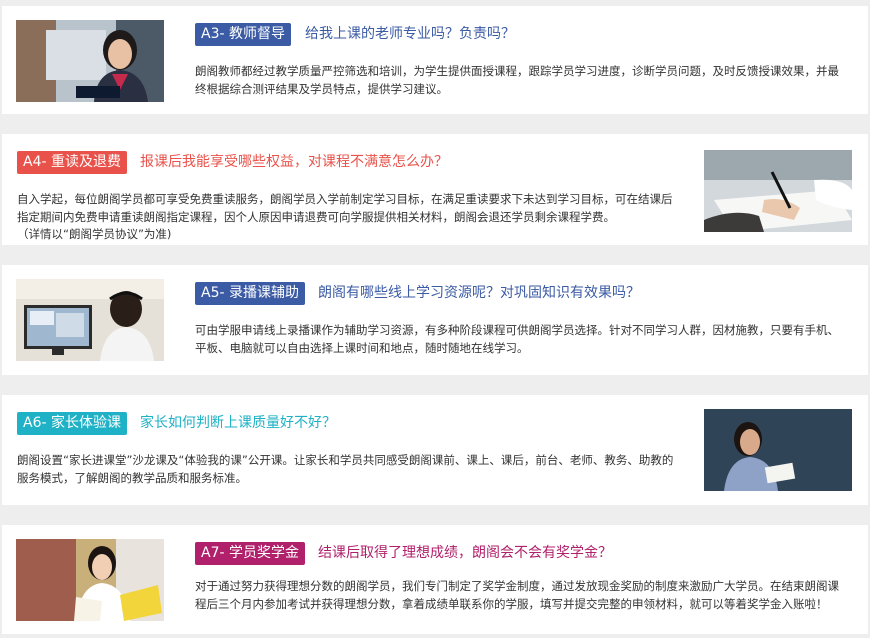 Image resolution: width=870 pixels, height=638 pixels. What do you see at coordinates (90, 580) in the screenshot?
I see `happy-student-photo` at bounding box center [90, 580].